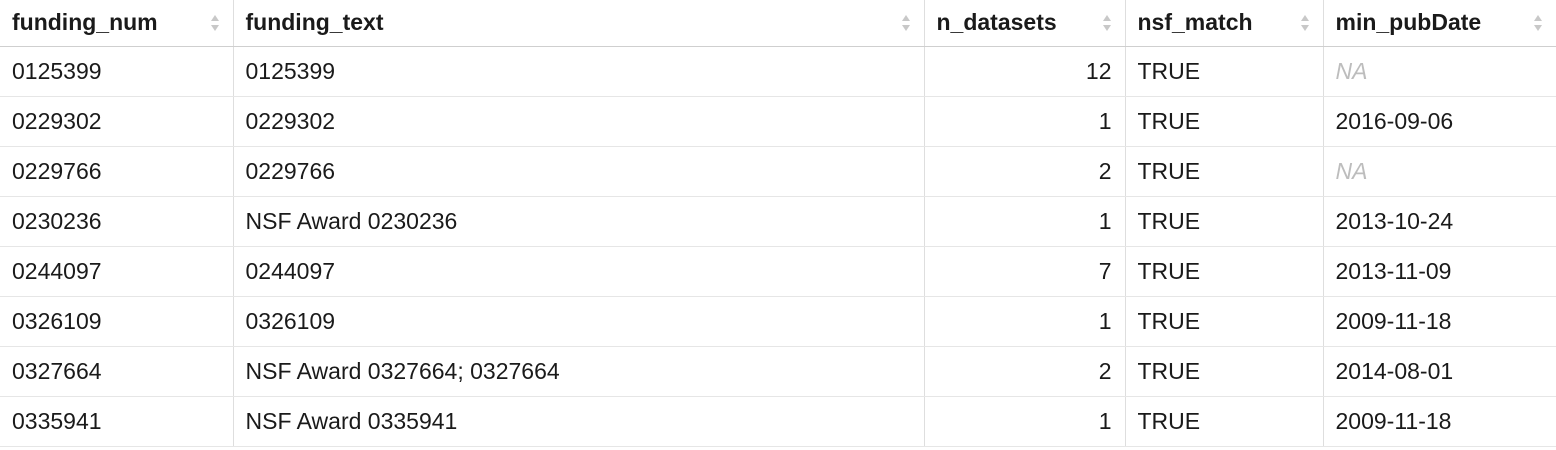 The image size is (1556, 450). I want to click on cell-funding-num: 0230236, so click(117, 221).